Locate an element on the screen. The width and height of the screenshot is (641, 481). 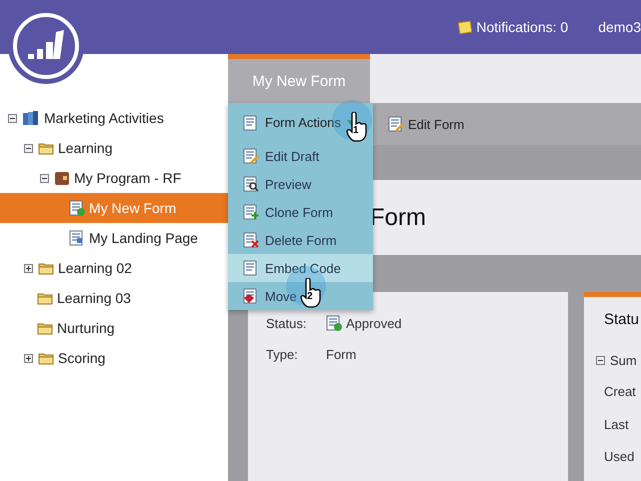
field-label: Type: is located at coordinates (282, 354).